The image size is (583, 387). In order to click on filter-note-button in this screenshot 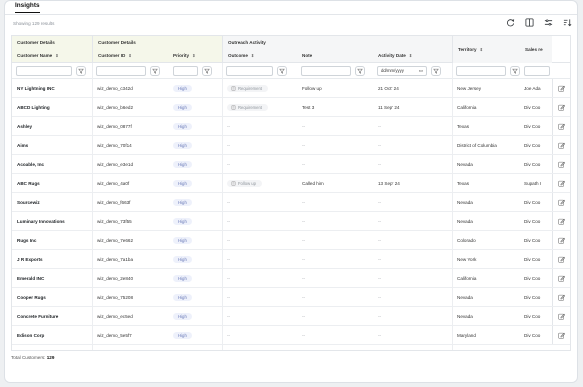, I will do `click(360, 71)`.